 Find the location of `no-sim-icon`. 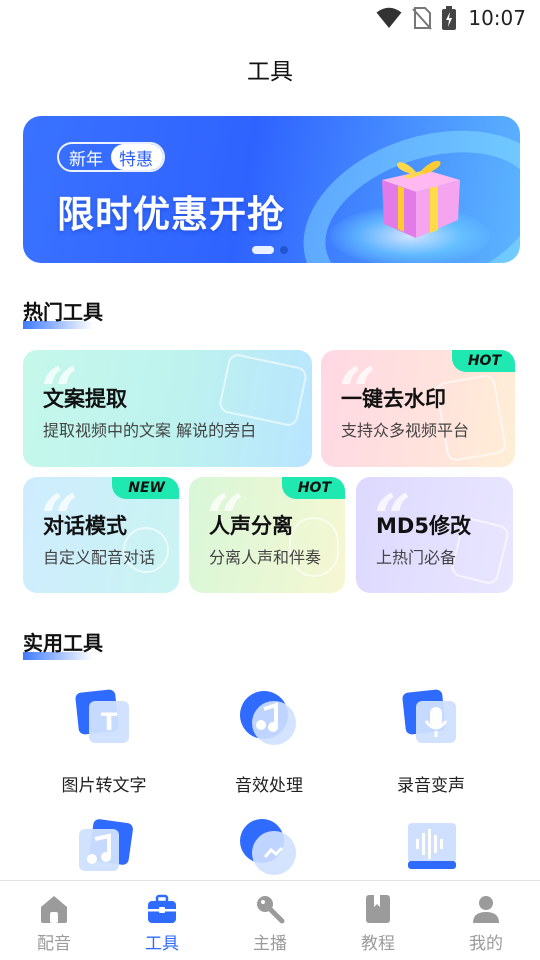

no-sim-icon is located at coordinates (422, 18).